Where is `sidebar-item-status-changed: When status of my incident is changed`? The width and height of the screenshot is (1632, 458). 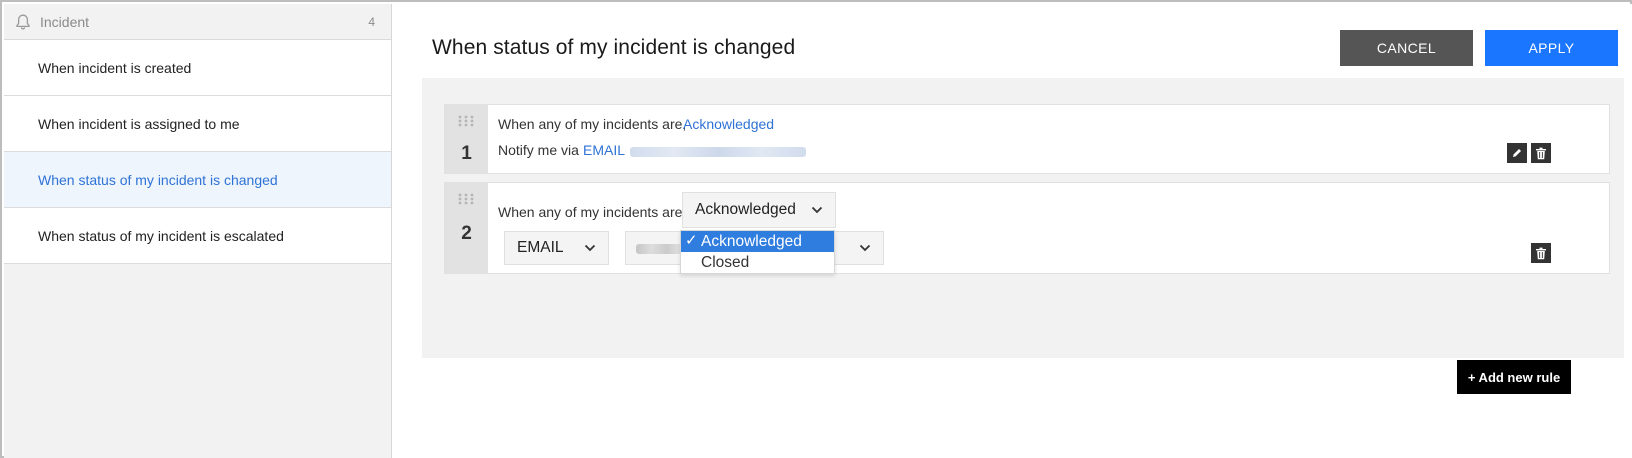
sidebar-item-status-changed: When status of my incident is changed is located at coordinates (197, 180).